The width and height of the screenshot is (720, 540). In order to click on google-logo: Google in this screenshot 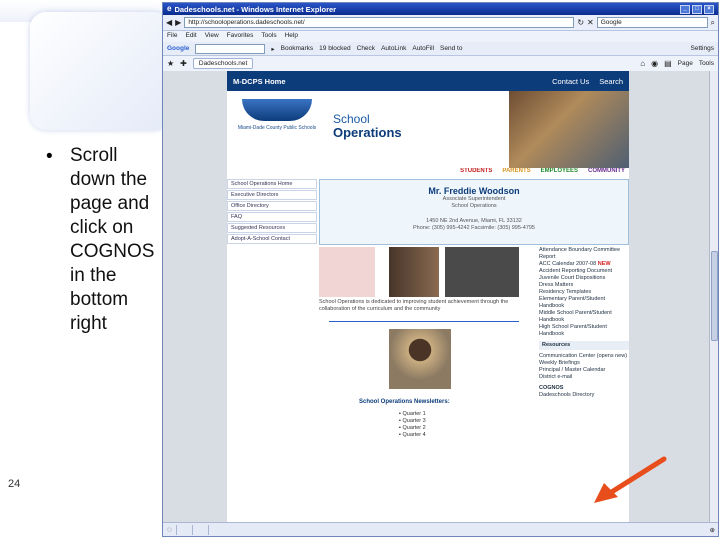, I will do `click(178, 48)`.